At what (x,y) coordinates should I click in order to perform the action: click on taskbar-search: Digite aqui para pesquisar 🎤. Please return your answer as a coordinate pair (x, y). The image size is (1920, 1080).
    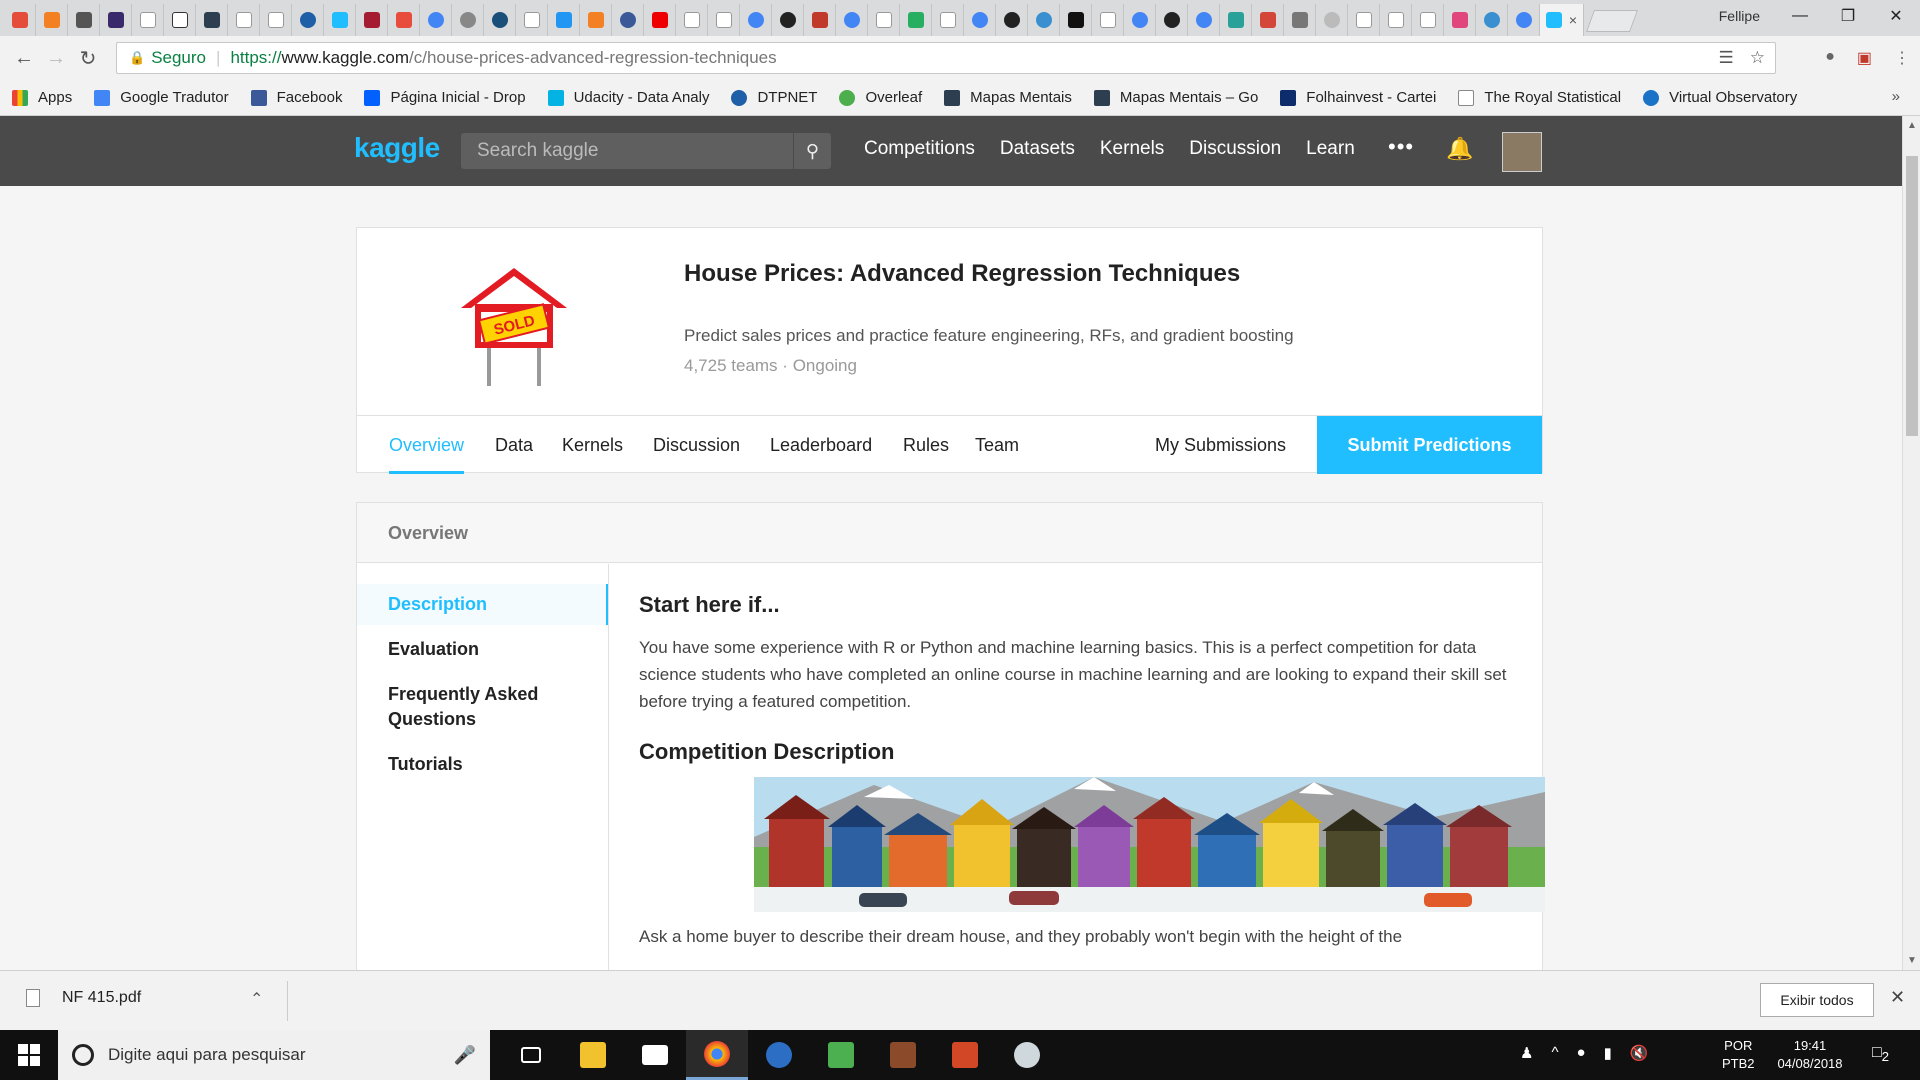
    Looking at the image, I should click on (274, 1055).